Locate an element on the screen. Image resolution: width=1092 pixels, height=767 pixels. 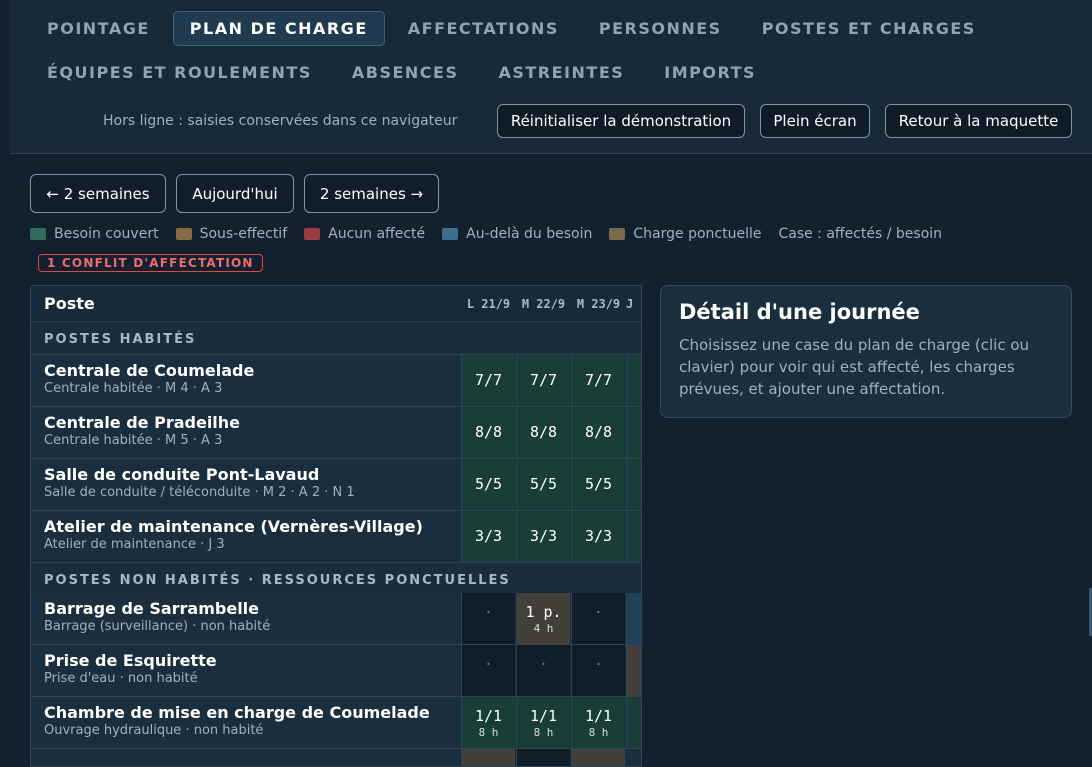
legend-item-none-assigned: Aucun affecté is located at coordinates (364, 234).